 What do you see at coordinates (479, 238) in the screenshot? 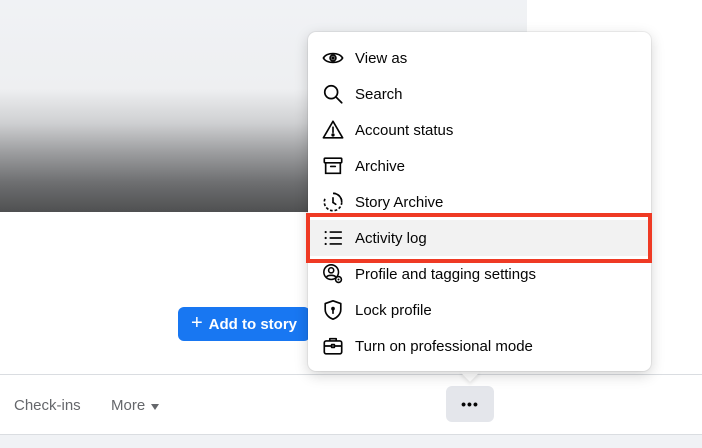
I see `menu-item-activity-log: Activity log` at bounding box center [479, 238].